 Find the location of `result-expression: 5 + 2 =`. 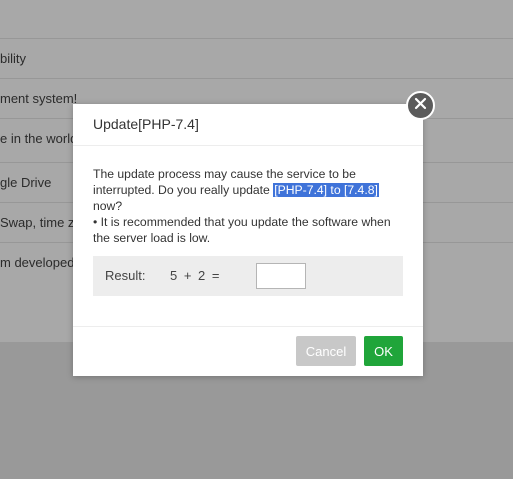

result-expression: 5 + 2 = is located at coordinates (195, 275).